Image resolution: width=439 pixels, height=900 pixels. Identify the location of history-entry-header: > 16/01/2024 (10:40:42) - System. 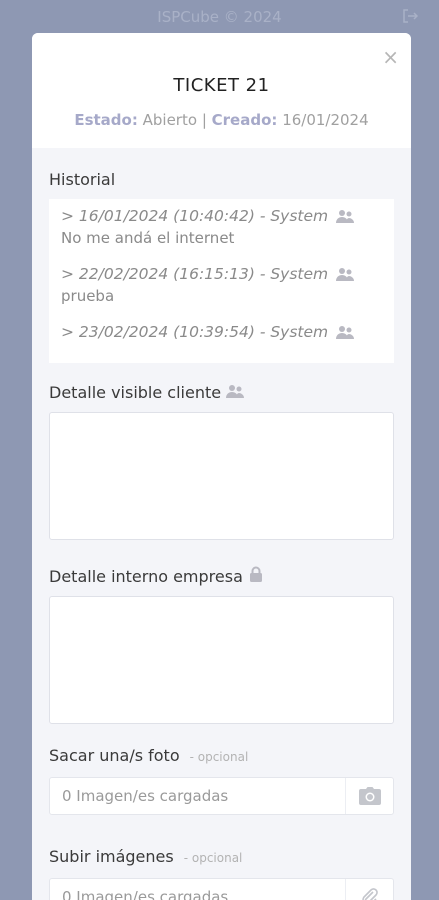
(195, 216).